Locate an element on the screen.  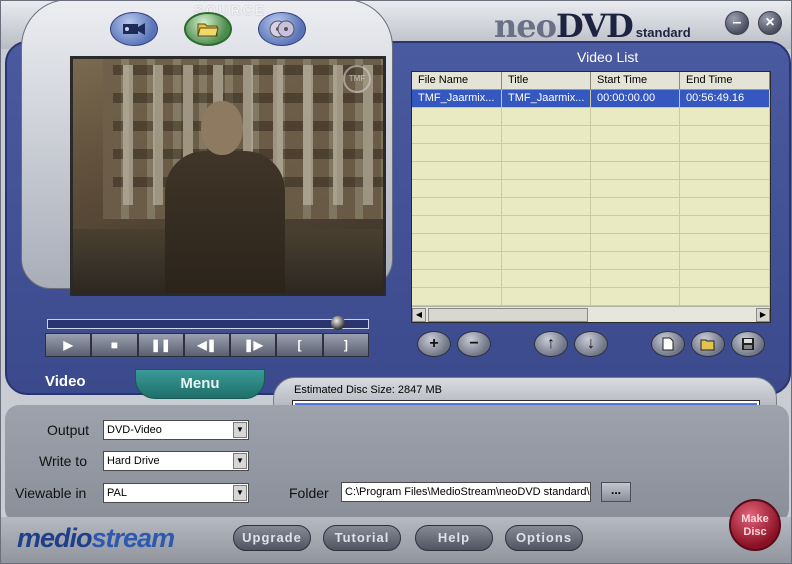
mark-out-icon: ] is located at coordinates (345, 345).